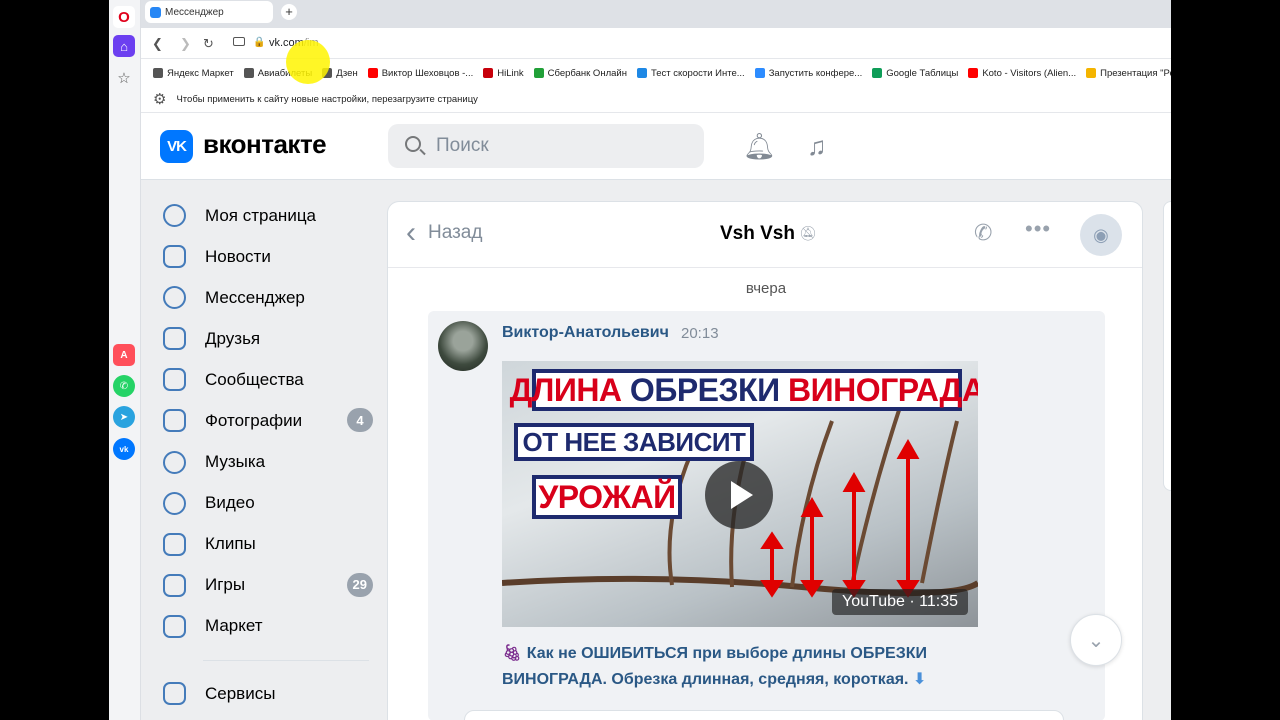 The image size is (1280, 720). Describe the element at coordinates (225, 585) in the screenshot. I see `nav-item-label: Игры` at that location.